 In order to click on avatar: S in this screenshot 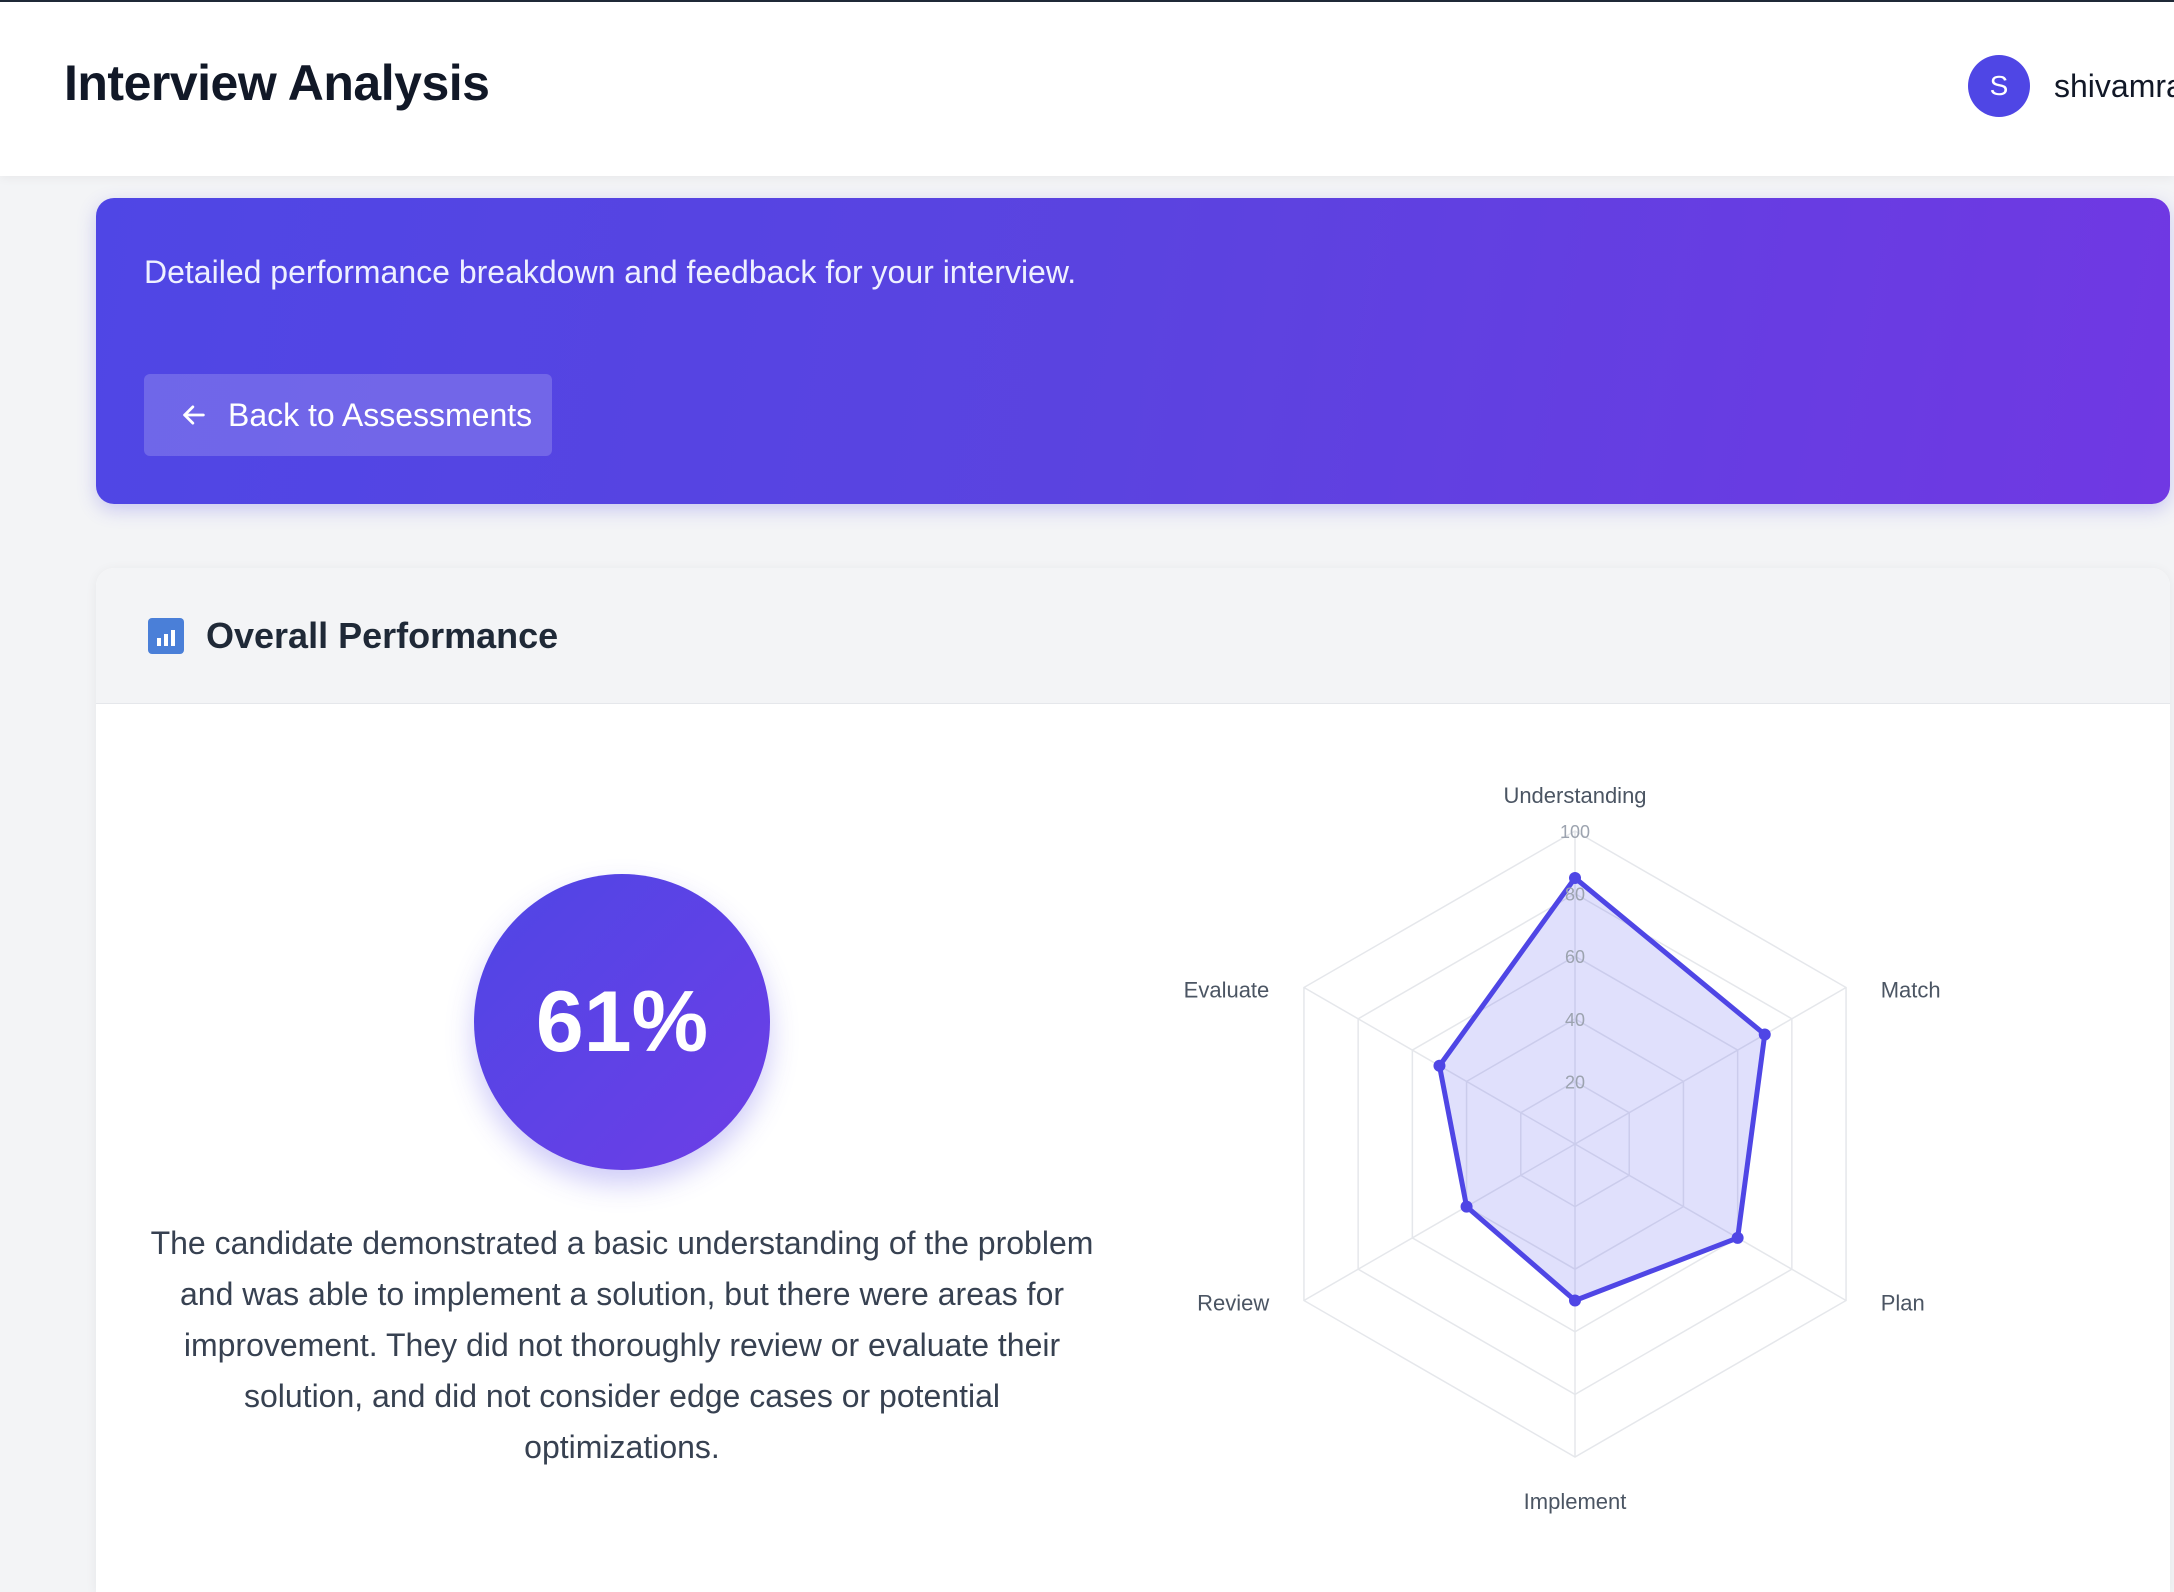, I will do `click(1999, 86)`.